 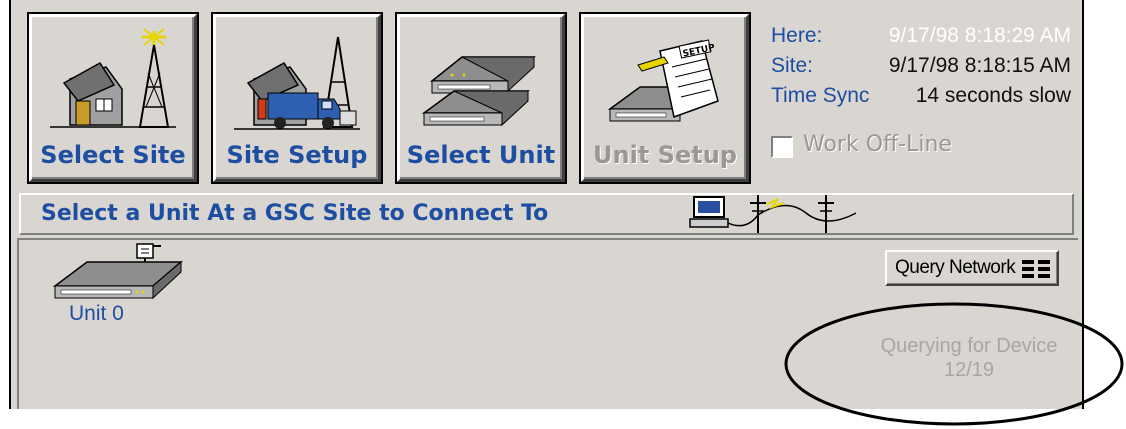 What do you see at coordinates (979, 65) in the screenshot?
I see `site-time-value: 9/17/98 8:18:15 AM` at bounding box center [979, 65].